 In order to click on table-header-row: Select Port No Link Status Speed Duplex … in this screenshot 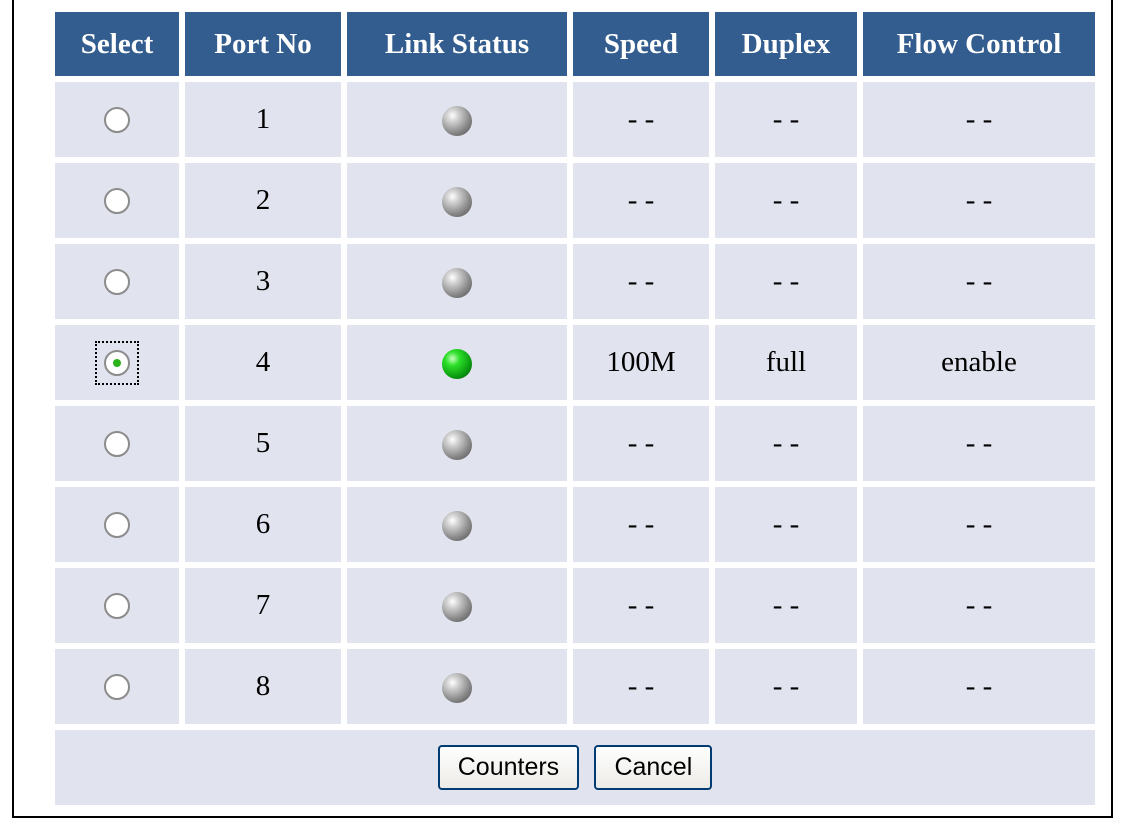, I will do `click(575, 44)`.